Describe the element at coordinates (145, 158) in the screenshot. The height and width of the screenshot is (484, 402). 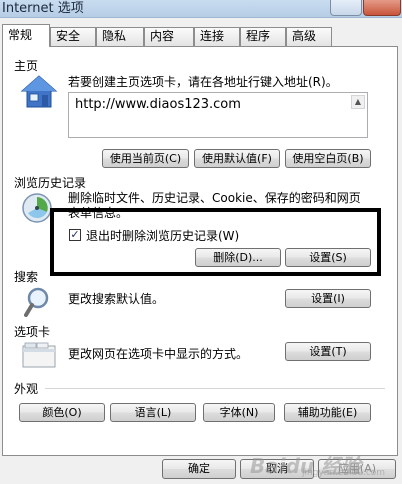
I see `use-current-button: 使用当前页(C)` at that location.